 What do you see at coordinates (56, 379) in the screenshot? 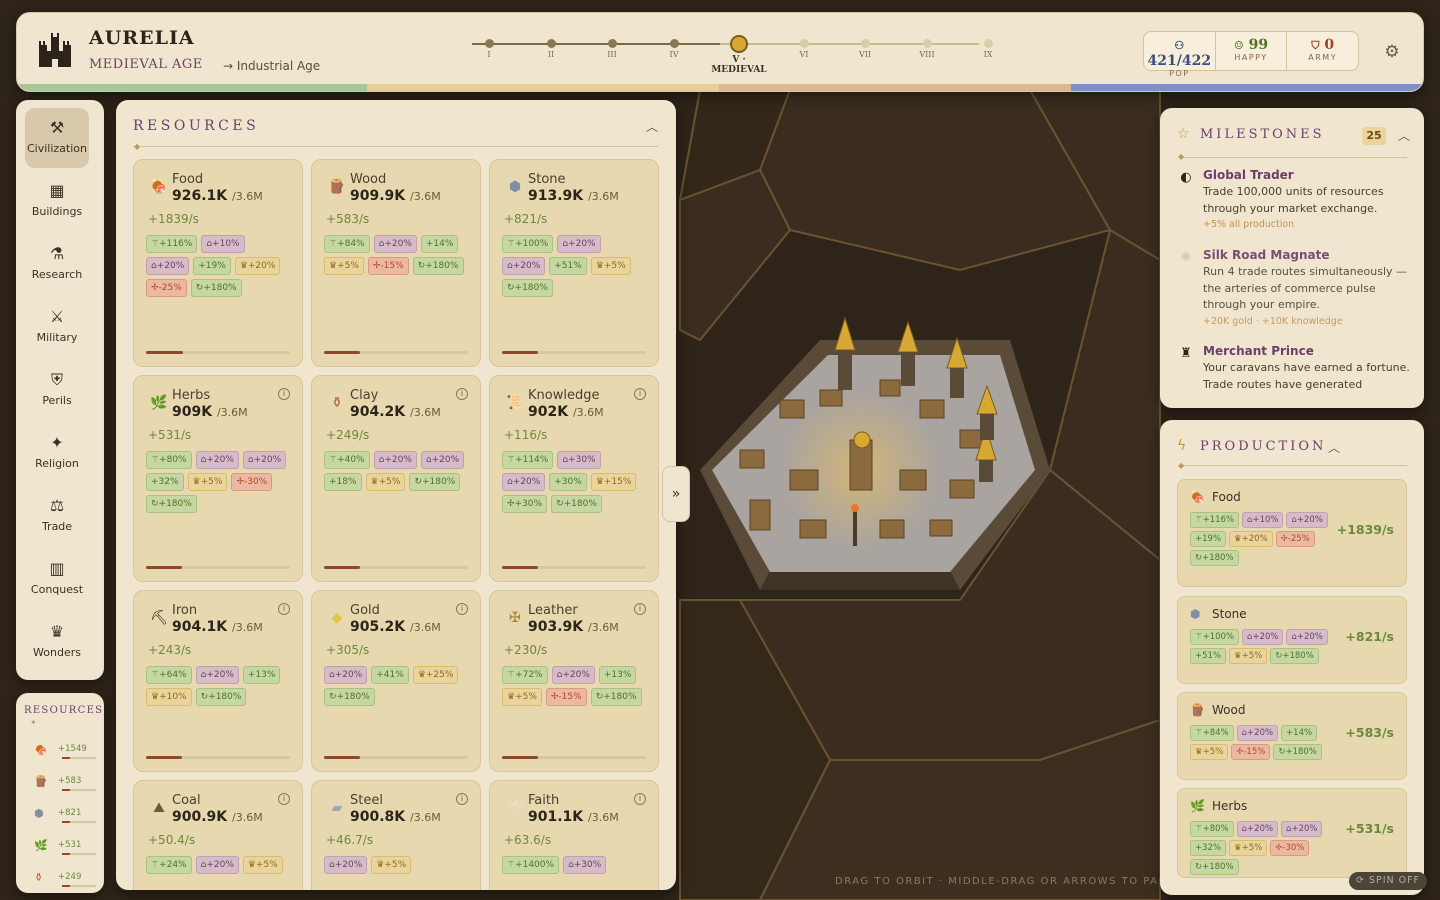
I see `danger-shield-icon: ⛨` at bounding box center [56, 379].